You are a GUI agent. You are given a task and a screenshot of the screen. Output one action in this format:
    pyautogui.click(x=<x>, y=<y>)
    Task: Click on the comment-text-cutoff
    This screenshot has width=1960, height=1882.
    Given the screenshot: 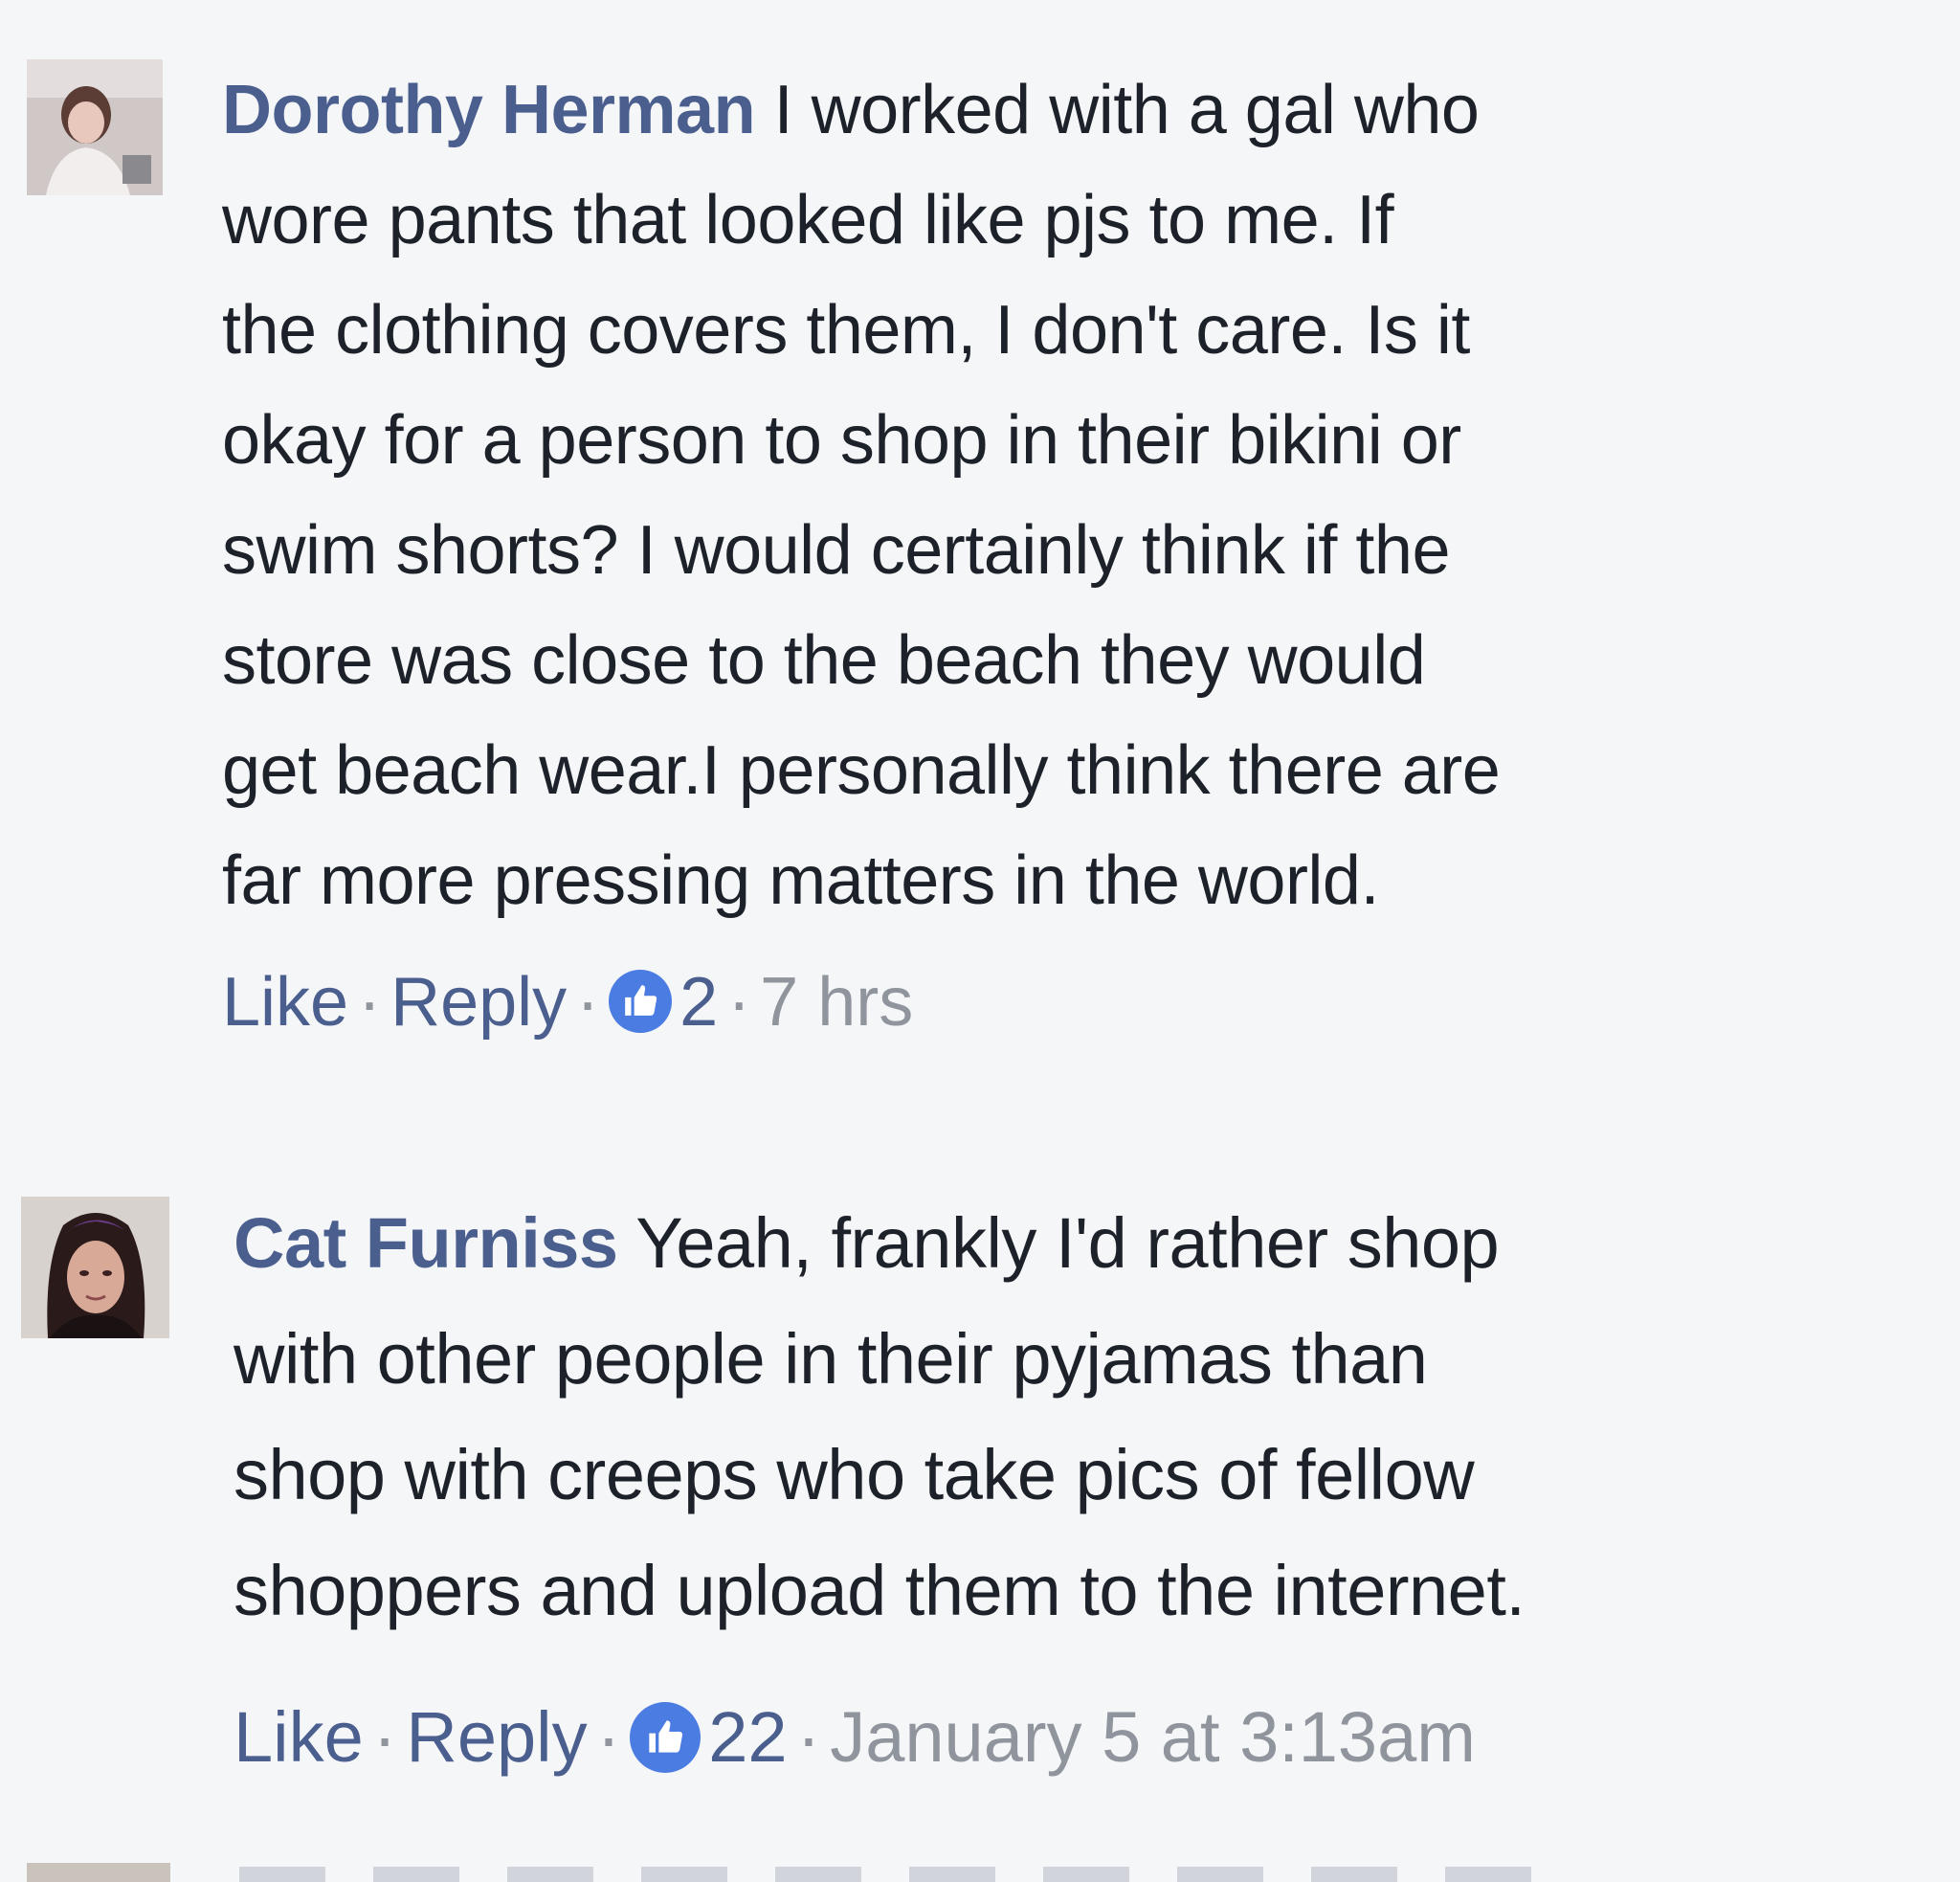 What is the action you would take?
    pyautogui.click(x=909, y=1874)
    